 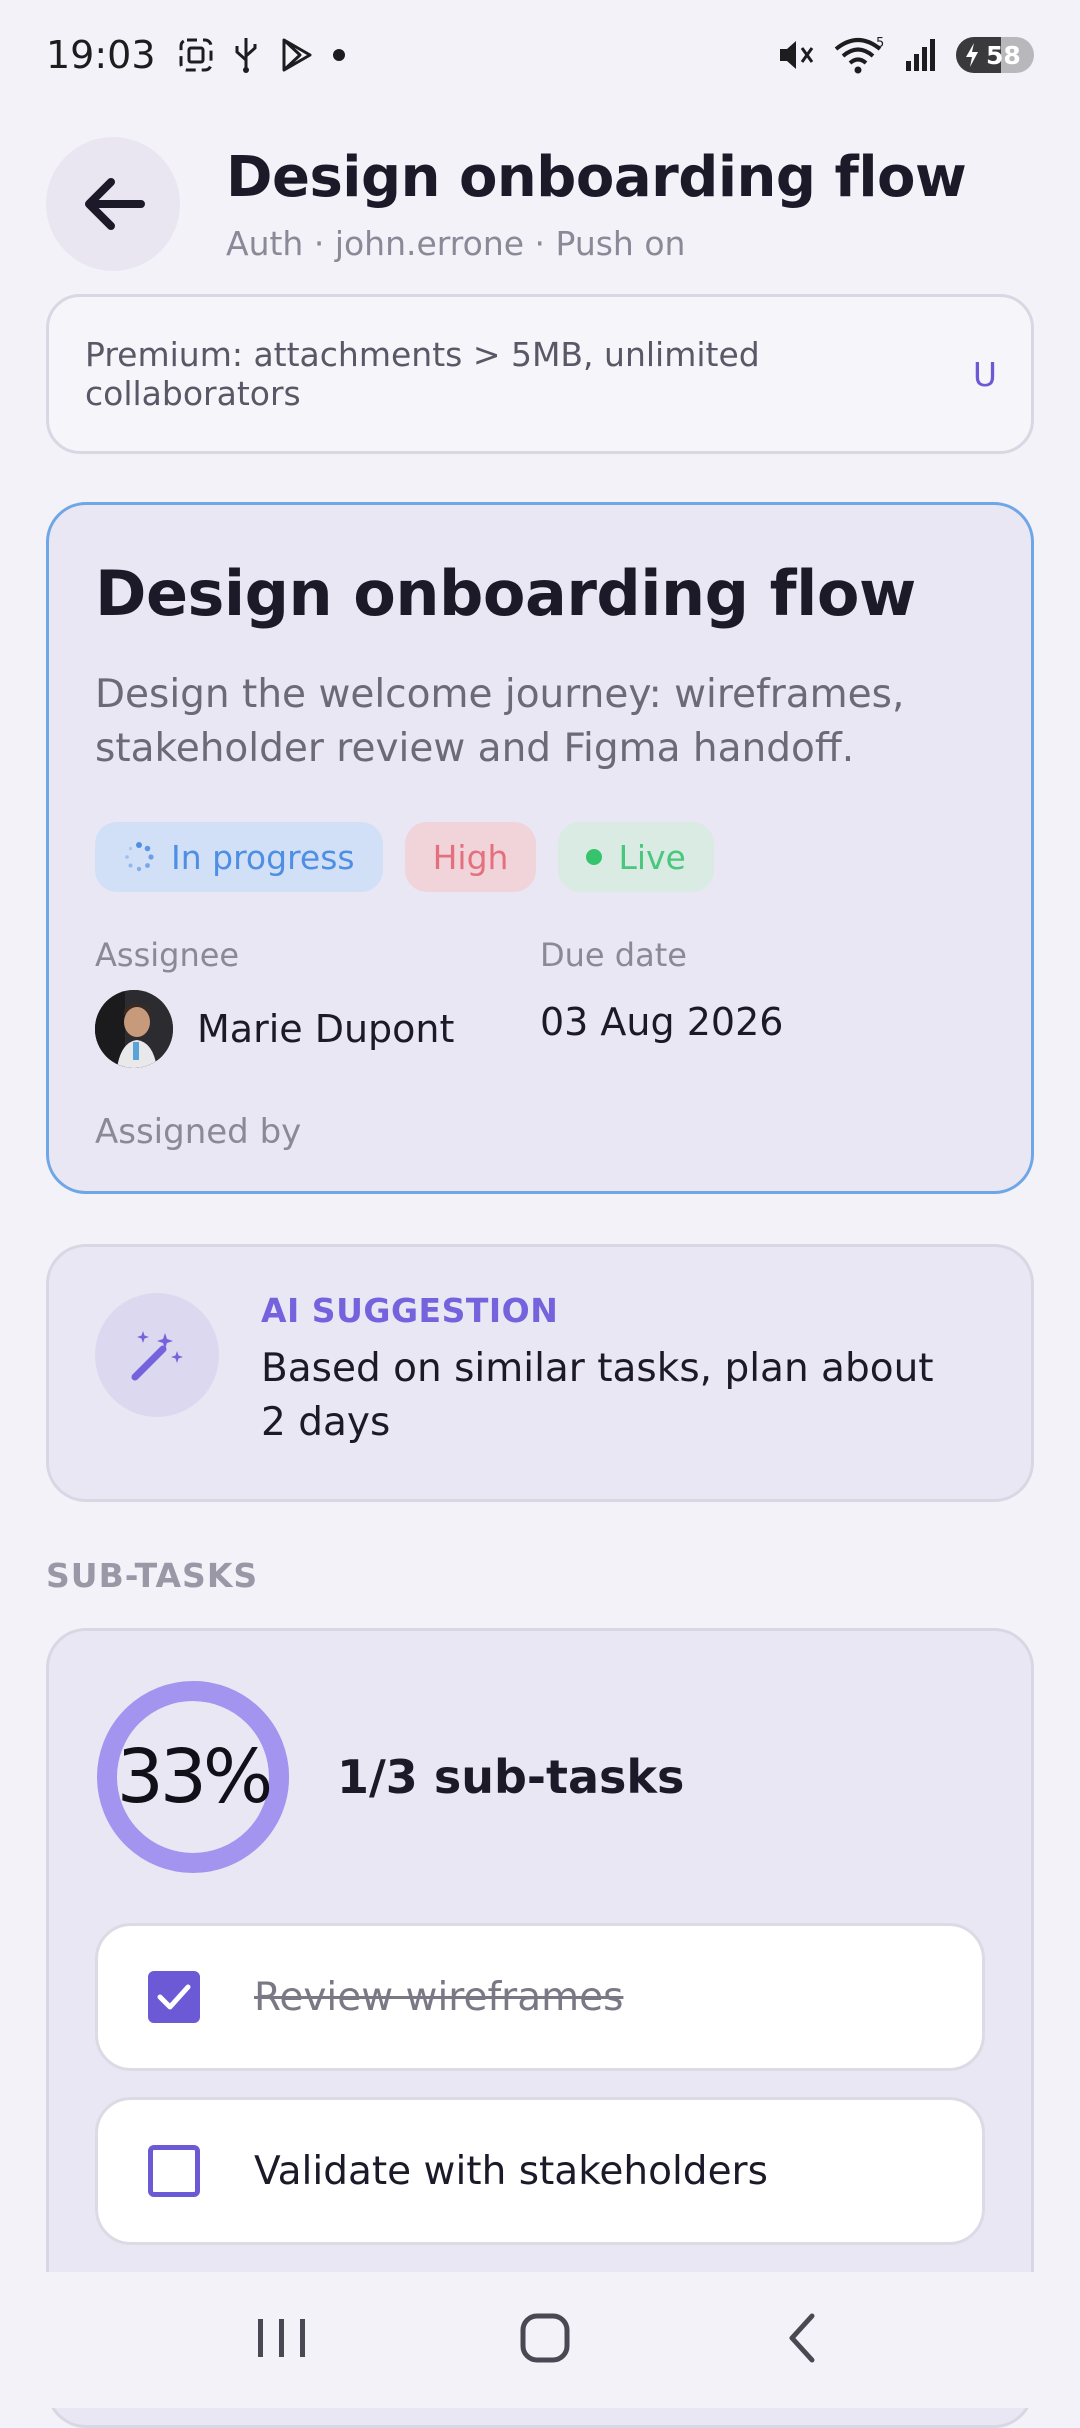 I want to click on assignee-block: Assignee Marie Dupont, so click(x=317, y=1002).